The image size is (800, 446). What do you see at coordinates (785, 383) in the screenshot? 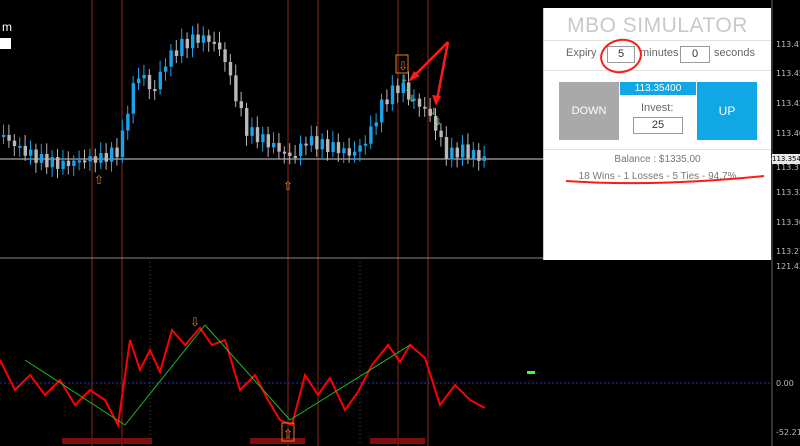
I see `indicator-axis-label: 0.00` at bounding box center [785, 383].